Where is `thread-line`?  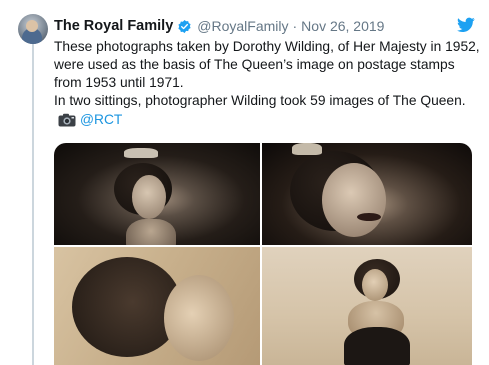 thread-line is located at coordinates (33, 204).